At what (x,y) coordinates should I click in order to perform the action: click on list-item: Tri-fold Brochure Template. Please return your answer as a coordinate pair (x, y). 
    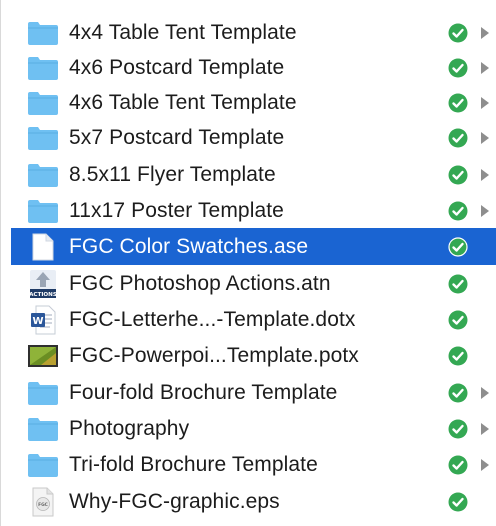
    Looking at the image, I should click on (250, 464).